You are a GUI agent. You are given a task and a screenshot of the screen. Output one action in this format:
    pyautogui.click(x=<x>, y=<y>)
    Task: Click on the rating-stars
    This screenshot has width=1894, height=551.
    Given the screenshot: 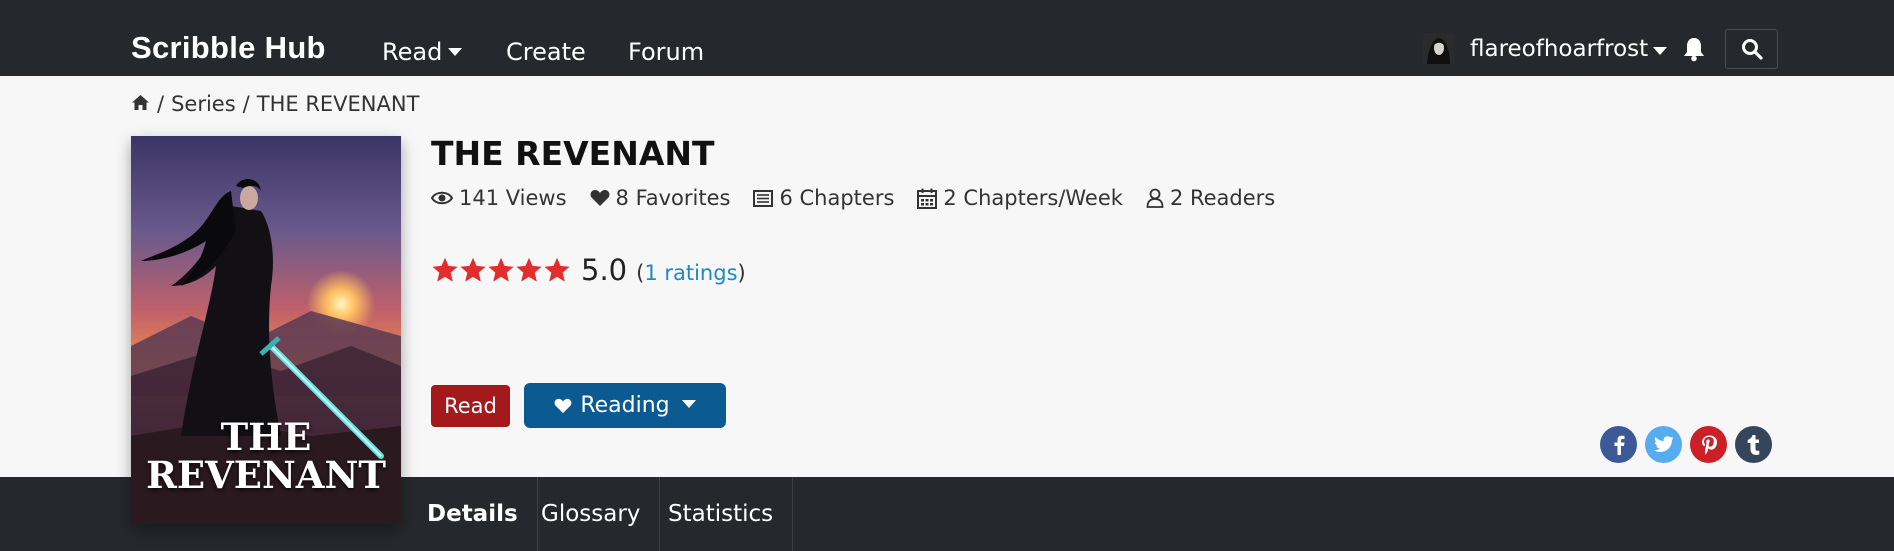 What is the action you would take?
    pyautogui.click(x=501, y=270)
    